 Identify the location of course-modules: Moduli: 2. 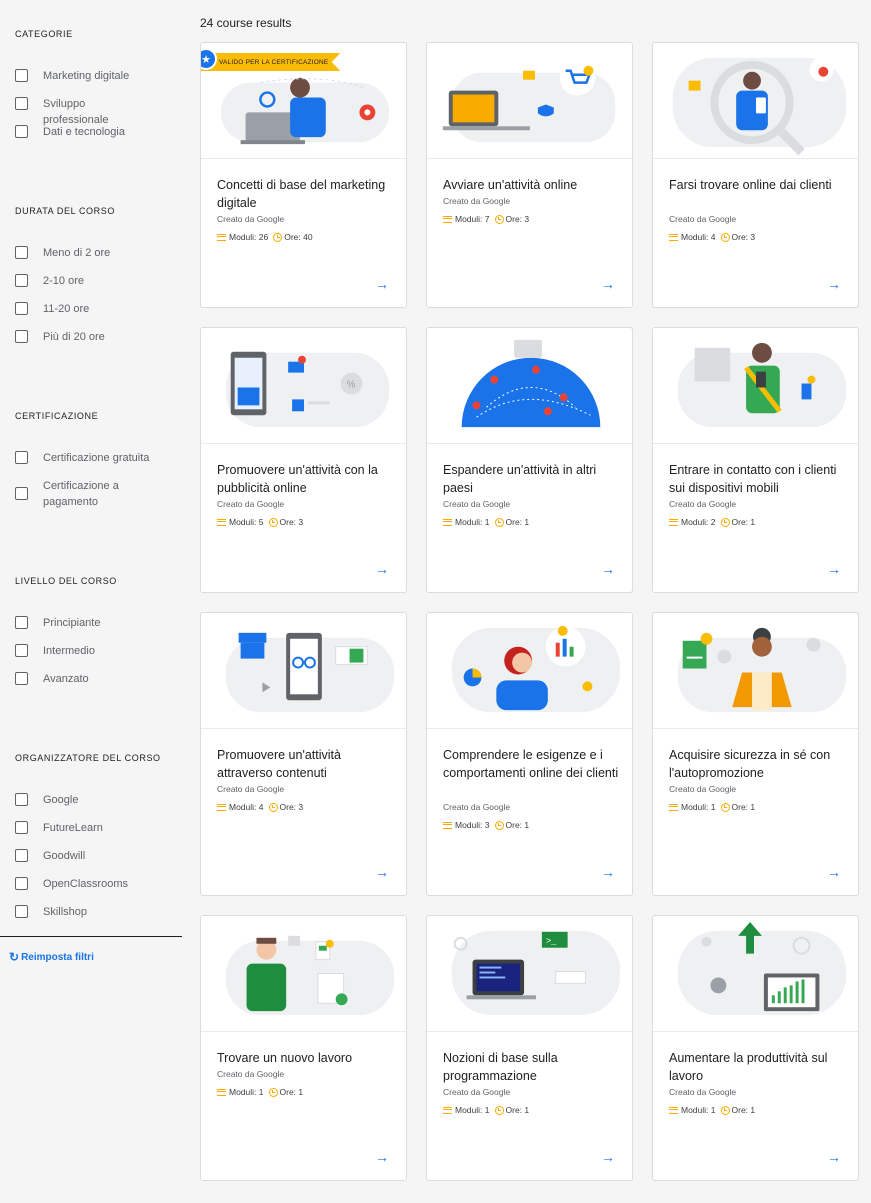
(698, 522).